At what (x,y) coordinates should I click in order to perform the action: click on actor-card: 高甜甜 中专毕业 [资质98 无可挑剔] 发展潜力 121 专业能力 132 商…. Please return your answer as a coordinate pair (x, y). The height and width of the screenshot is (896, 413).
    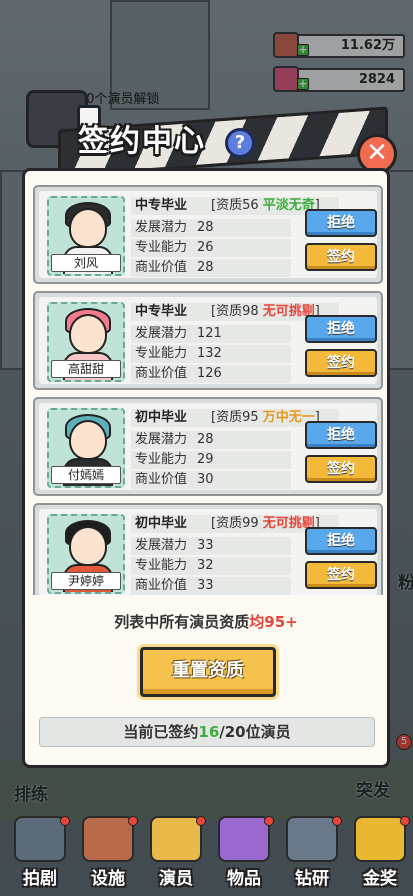
    Looking at the image, I should click on (208, 340).